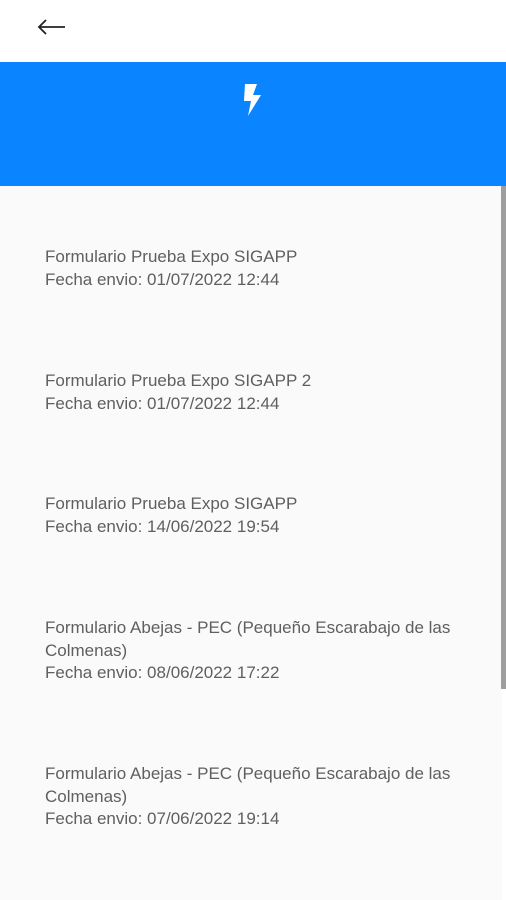  I want to click on bolt-icon, so click(252, 100).